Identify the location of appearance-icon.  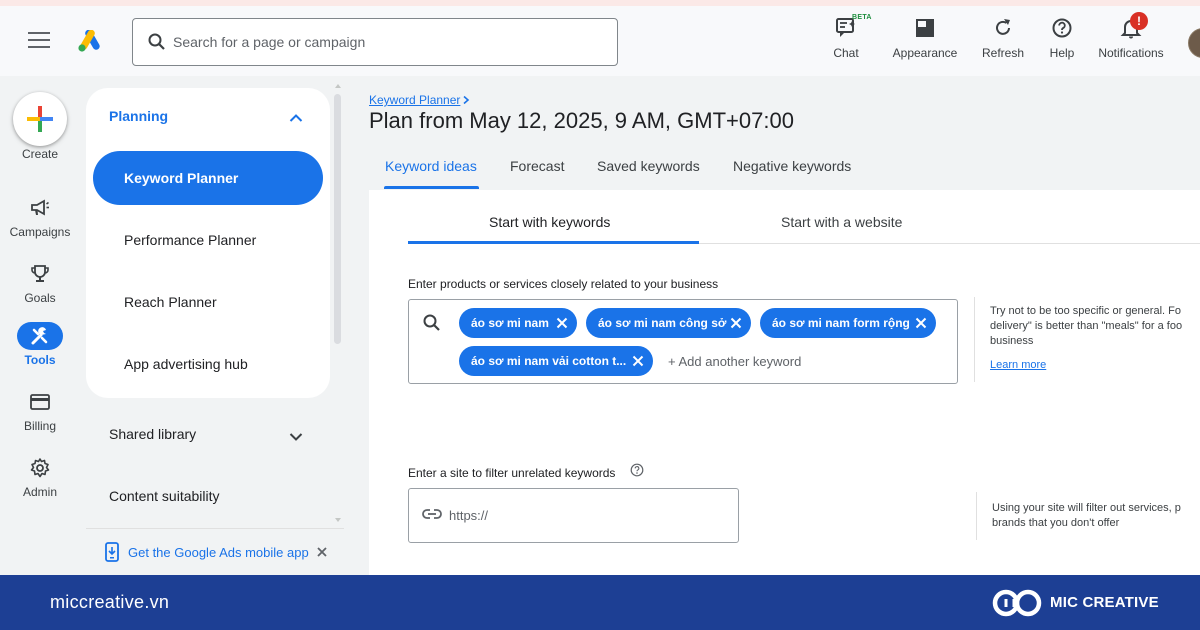
(925, 28).